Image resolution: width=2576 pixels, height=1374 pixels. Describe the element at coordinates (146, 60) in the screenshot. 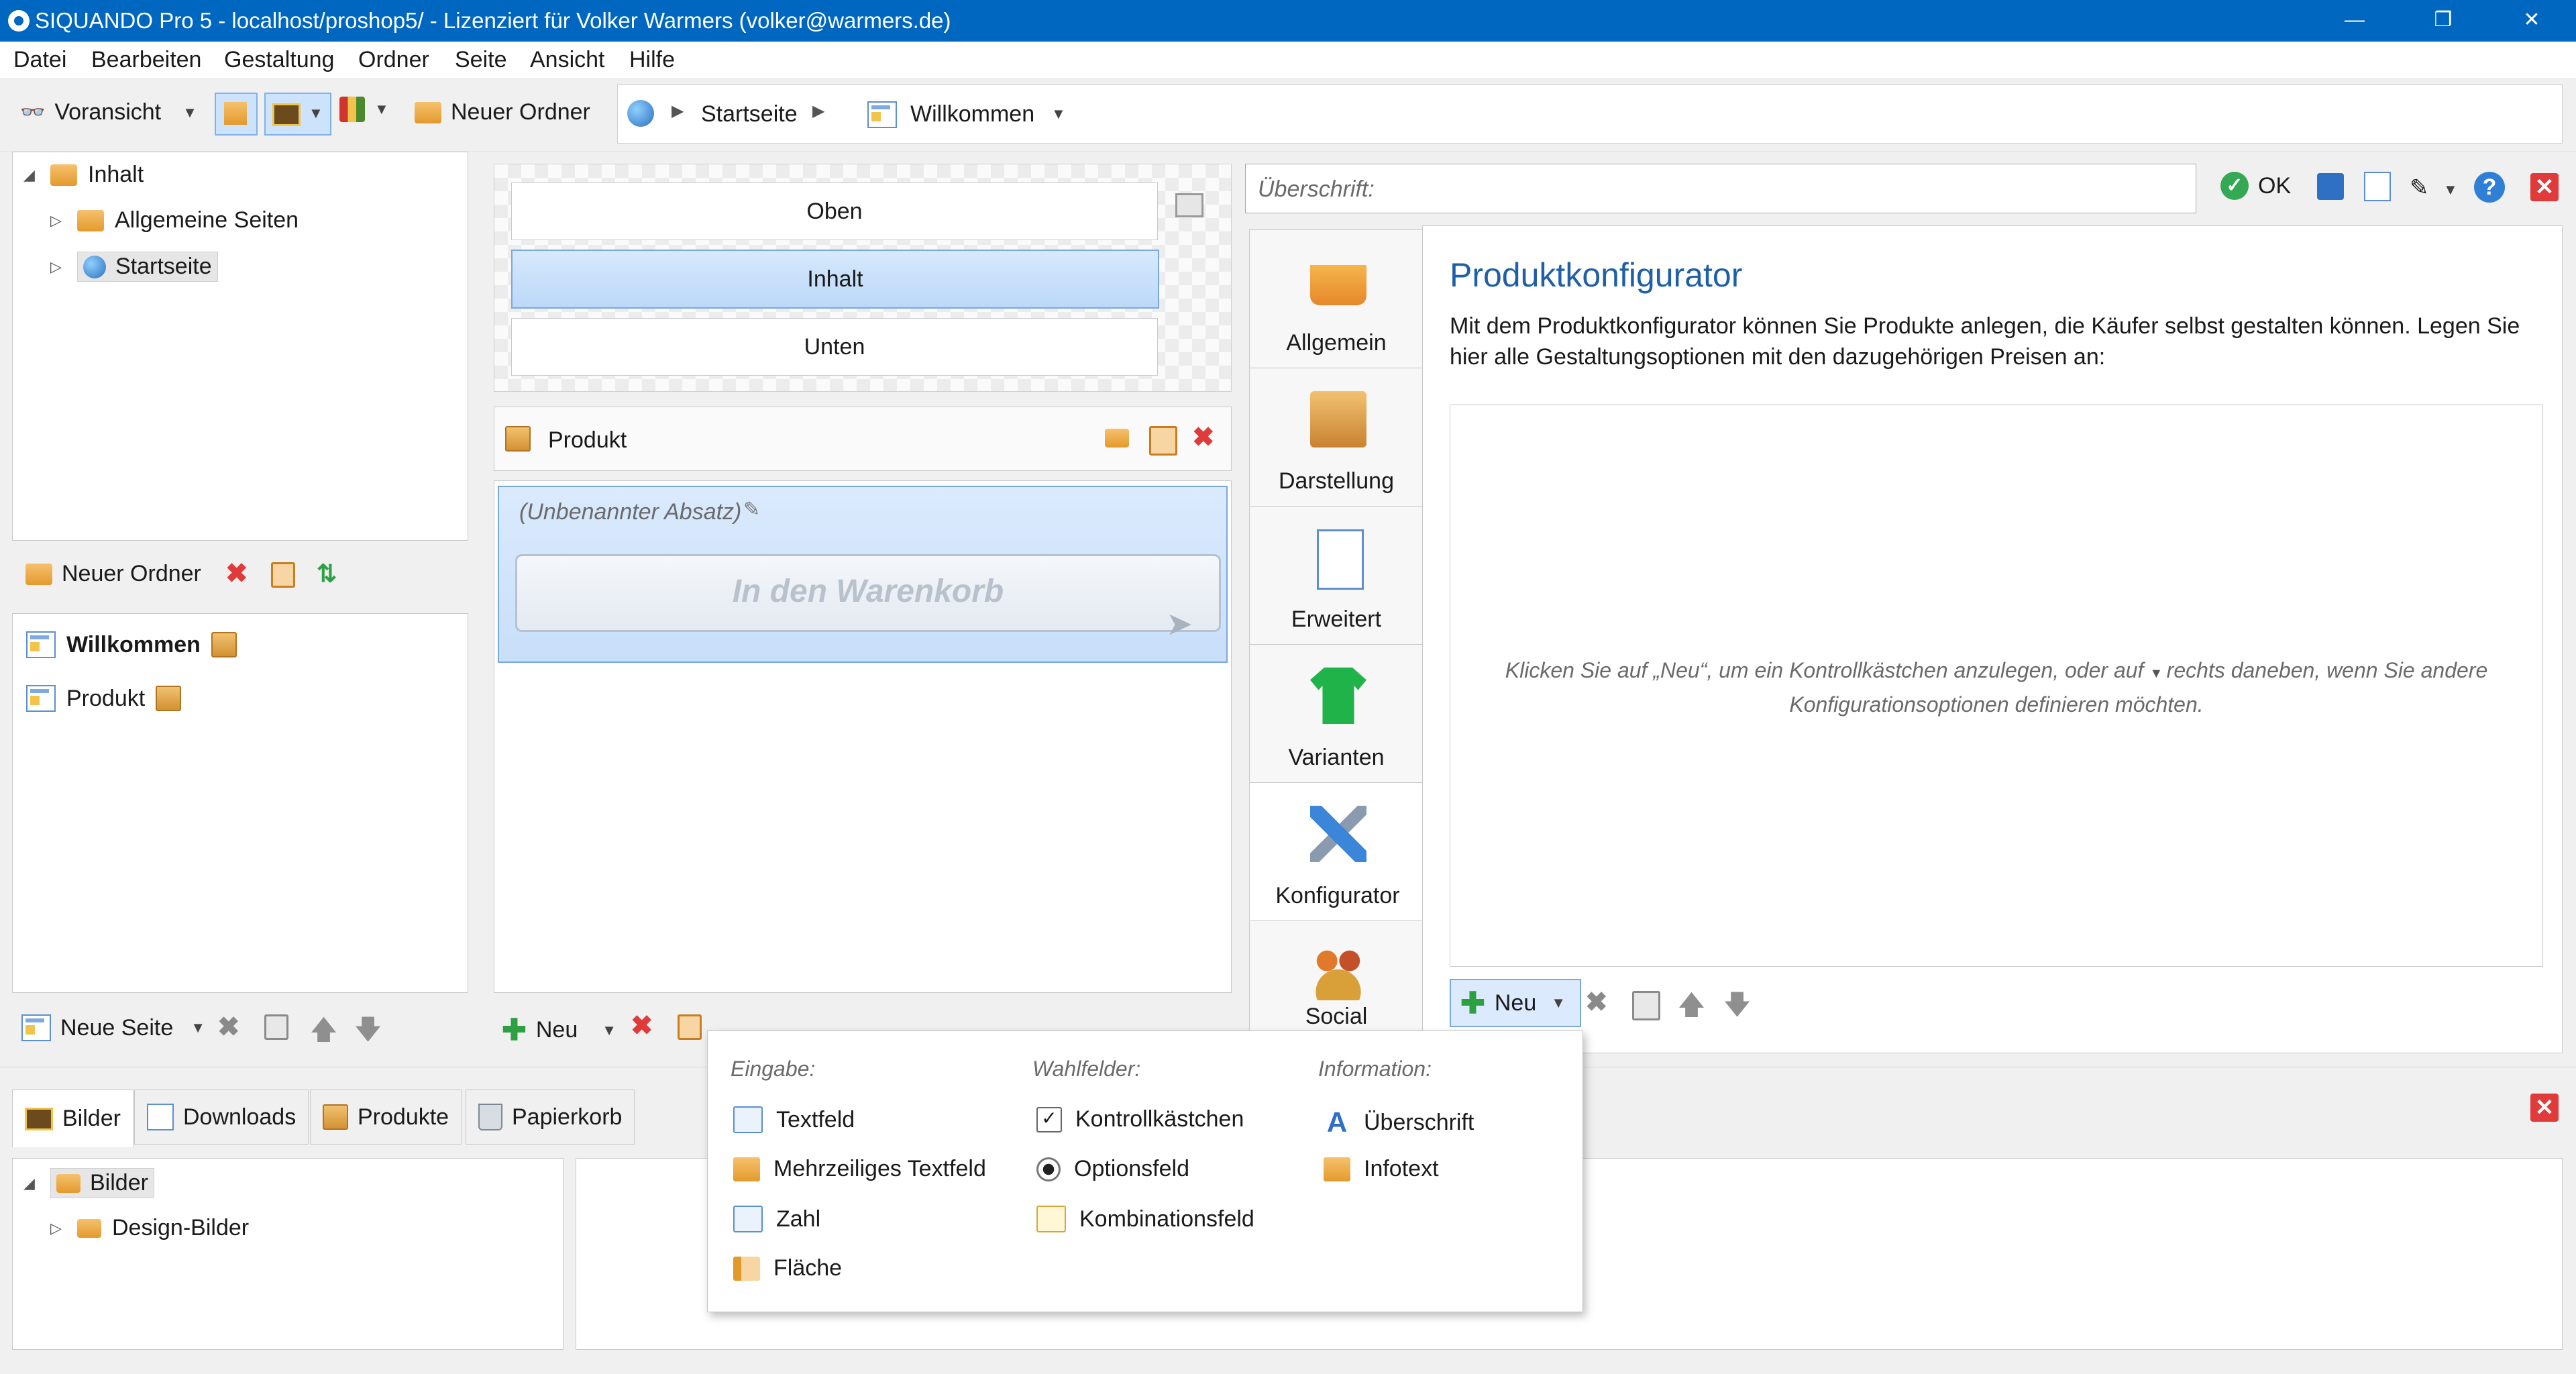

I see `menu-bearbeiten: Bearbeiten` at that location.